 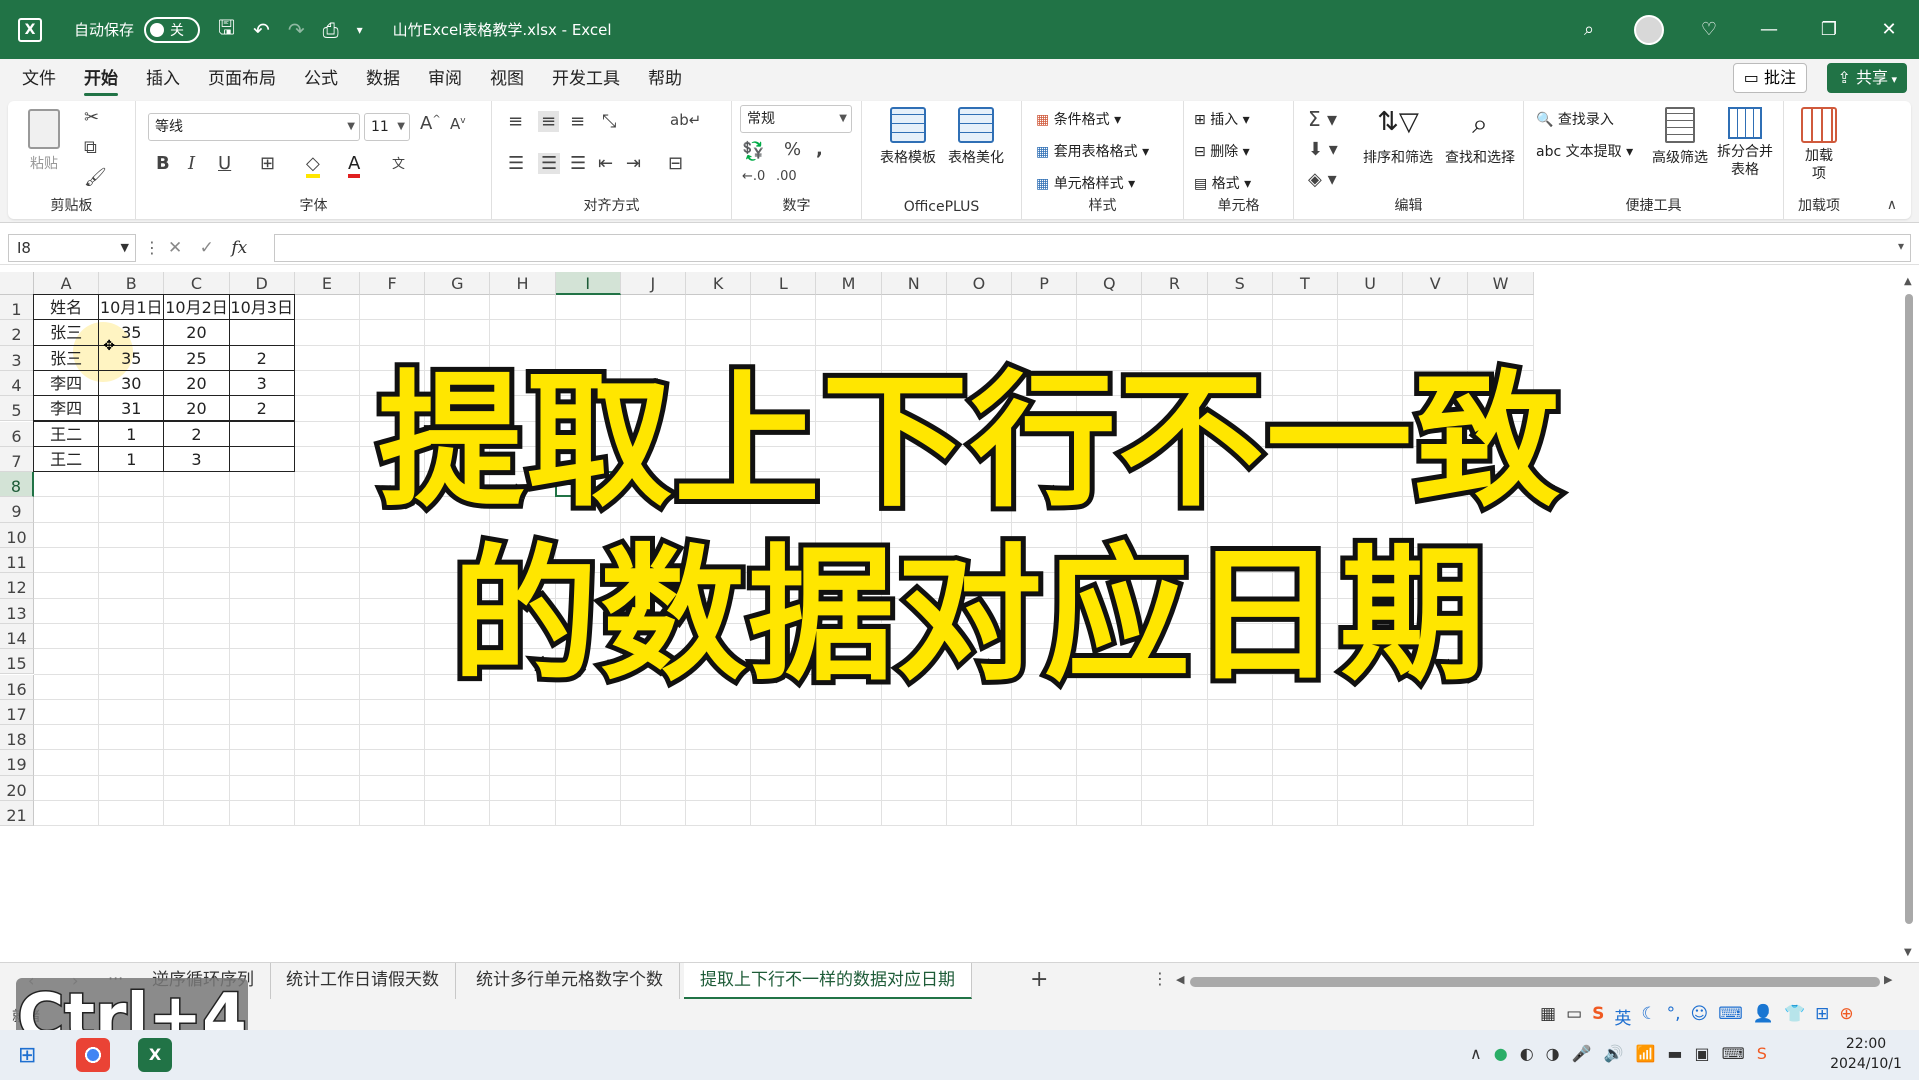 What do you see at coordinates (163, 163) in the screenshot?
I see `bold-icon: B` at bounding box center [163, 163].